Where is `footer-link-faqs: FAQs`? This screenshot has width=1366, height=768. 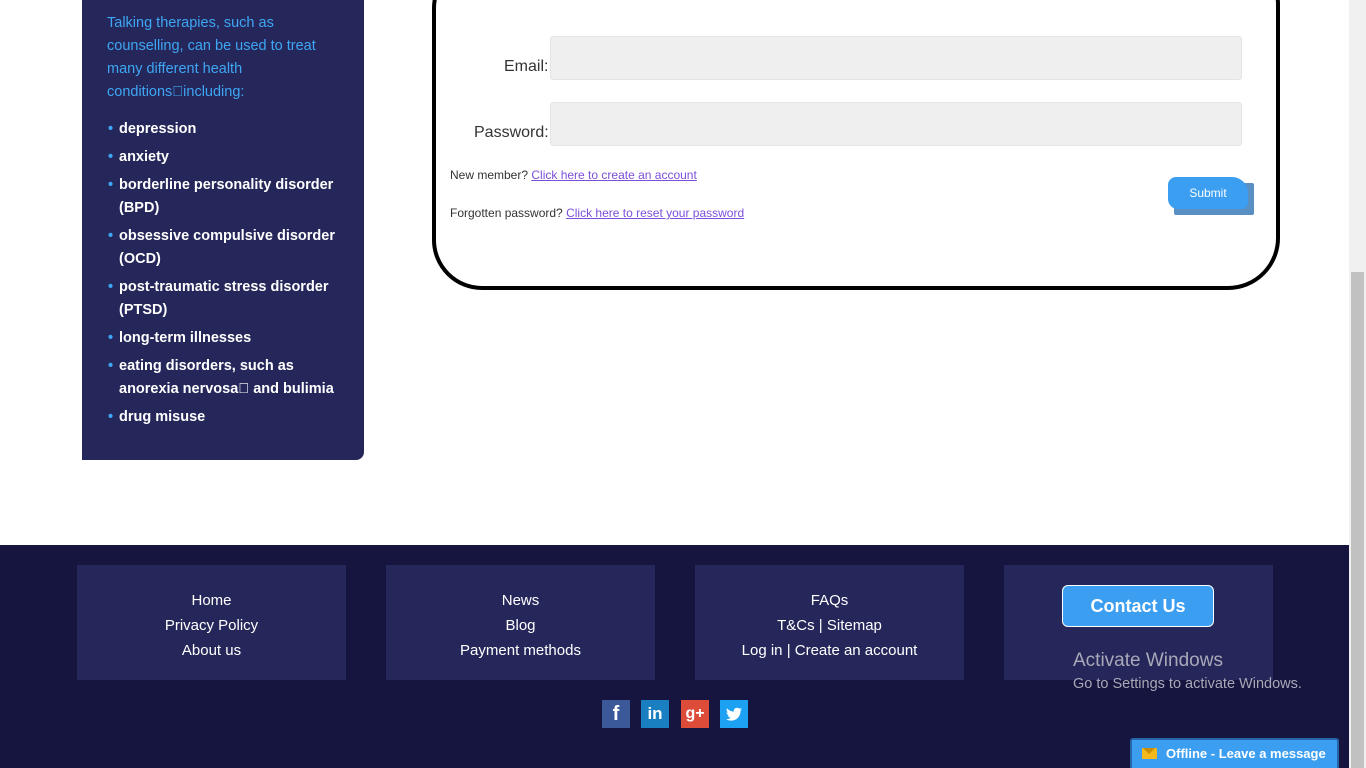 footer-link-faqs: FAQs is located at coordinates (830, 600).